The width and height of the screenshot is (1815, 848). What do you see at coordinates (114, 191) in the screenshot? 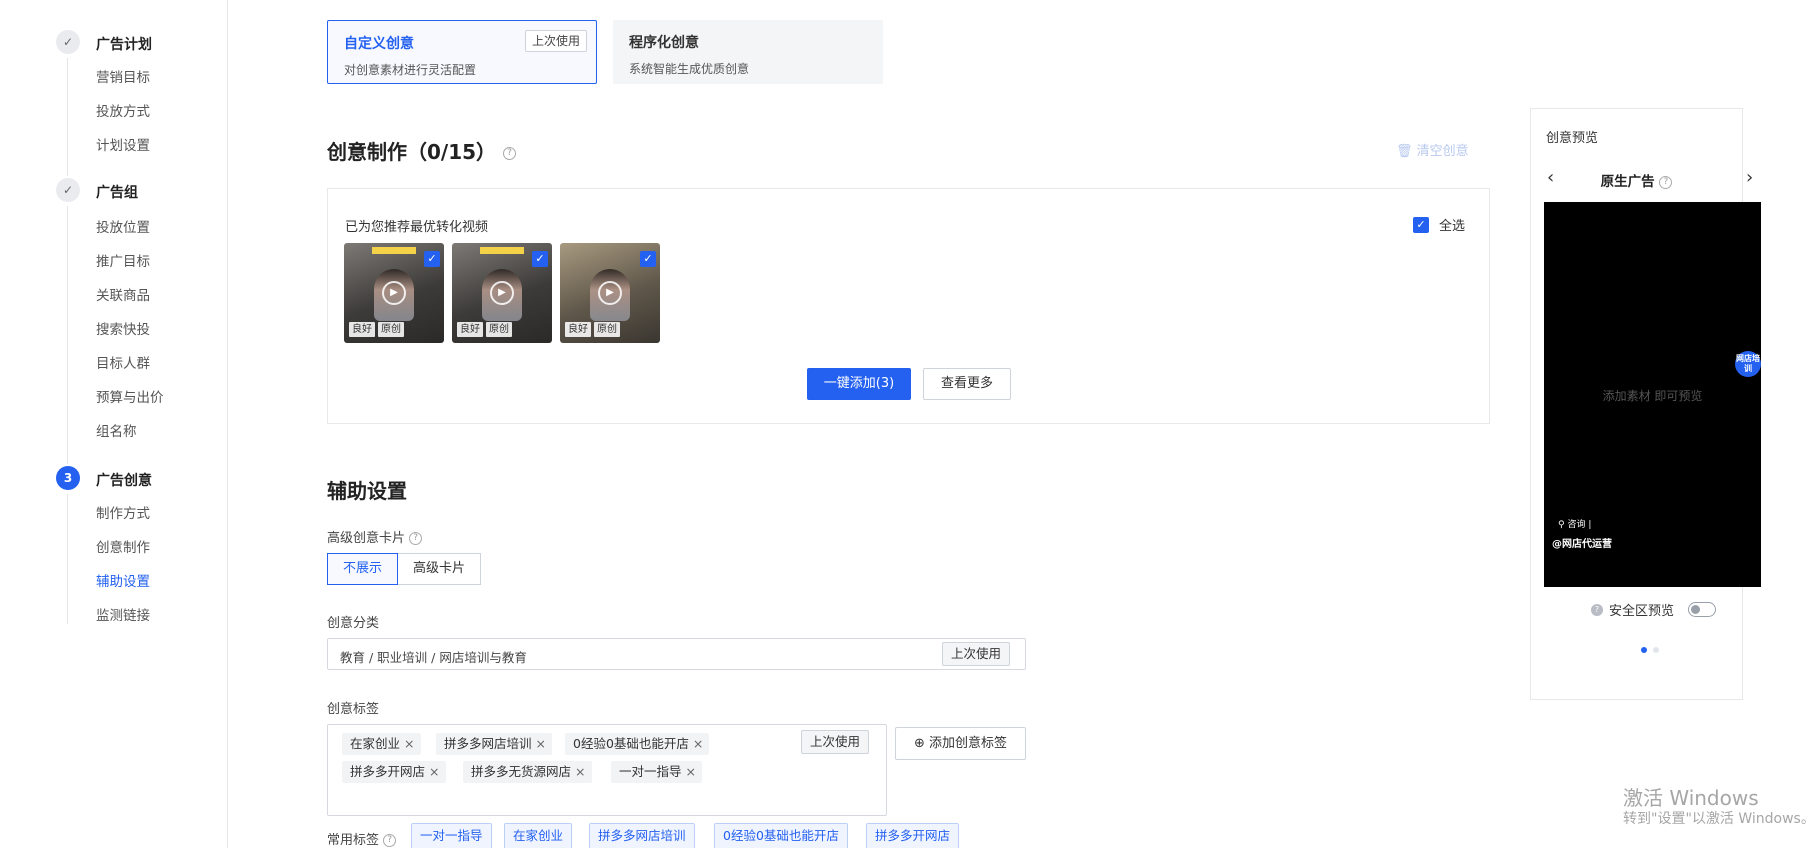
I see `step-ad-group: ✓ 广告组` at bounding box center [114, 191].